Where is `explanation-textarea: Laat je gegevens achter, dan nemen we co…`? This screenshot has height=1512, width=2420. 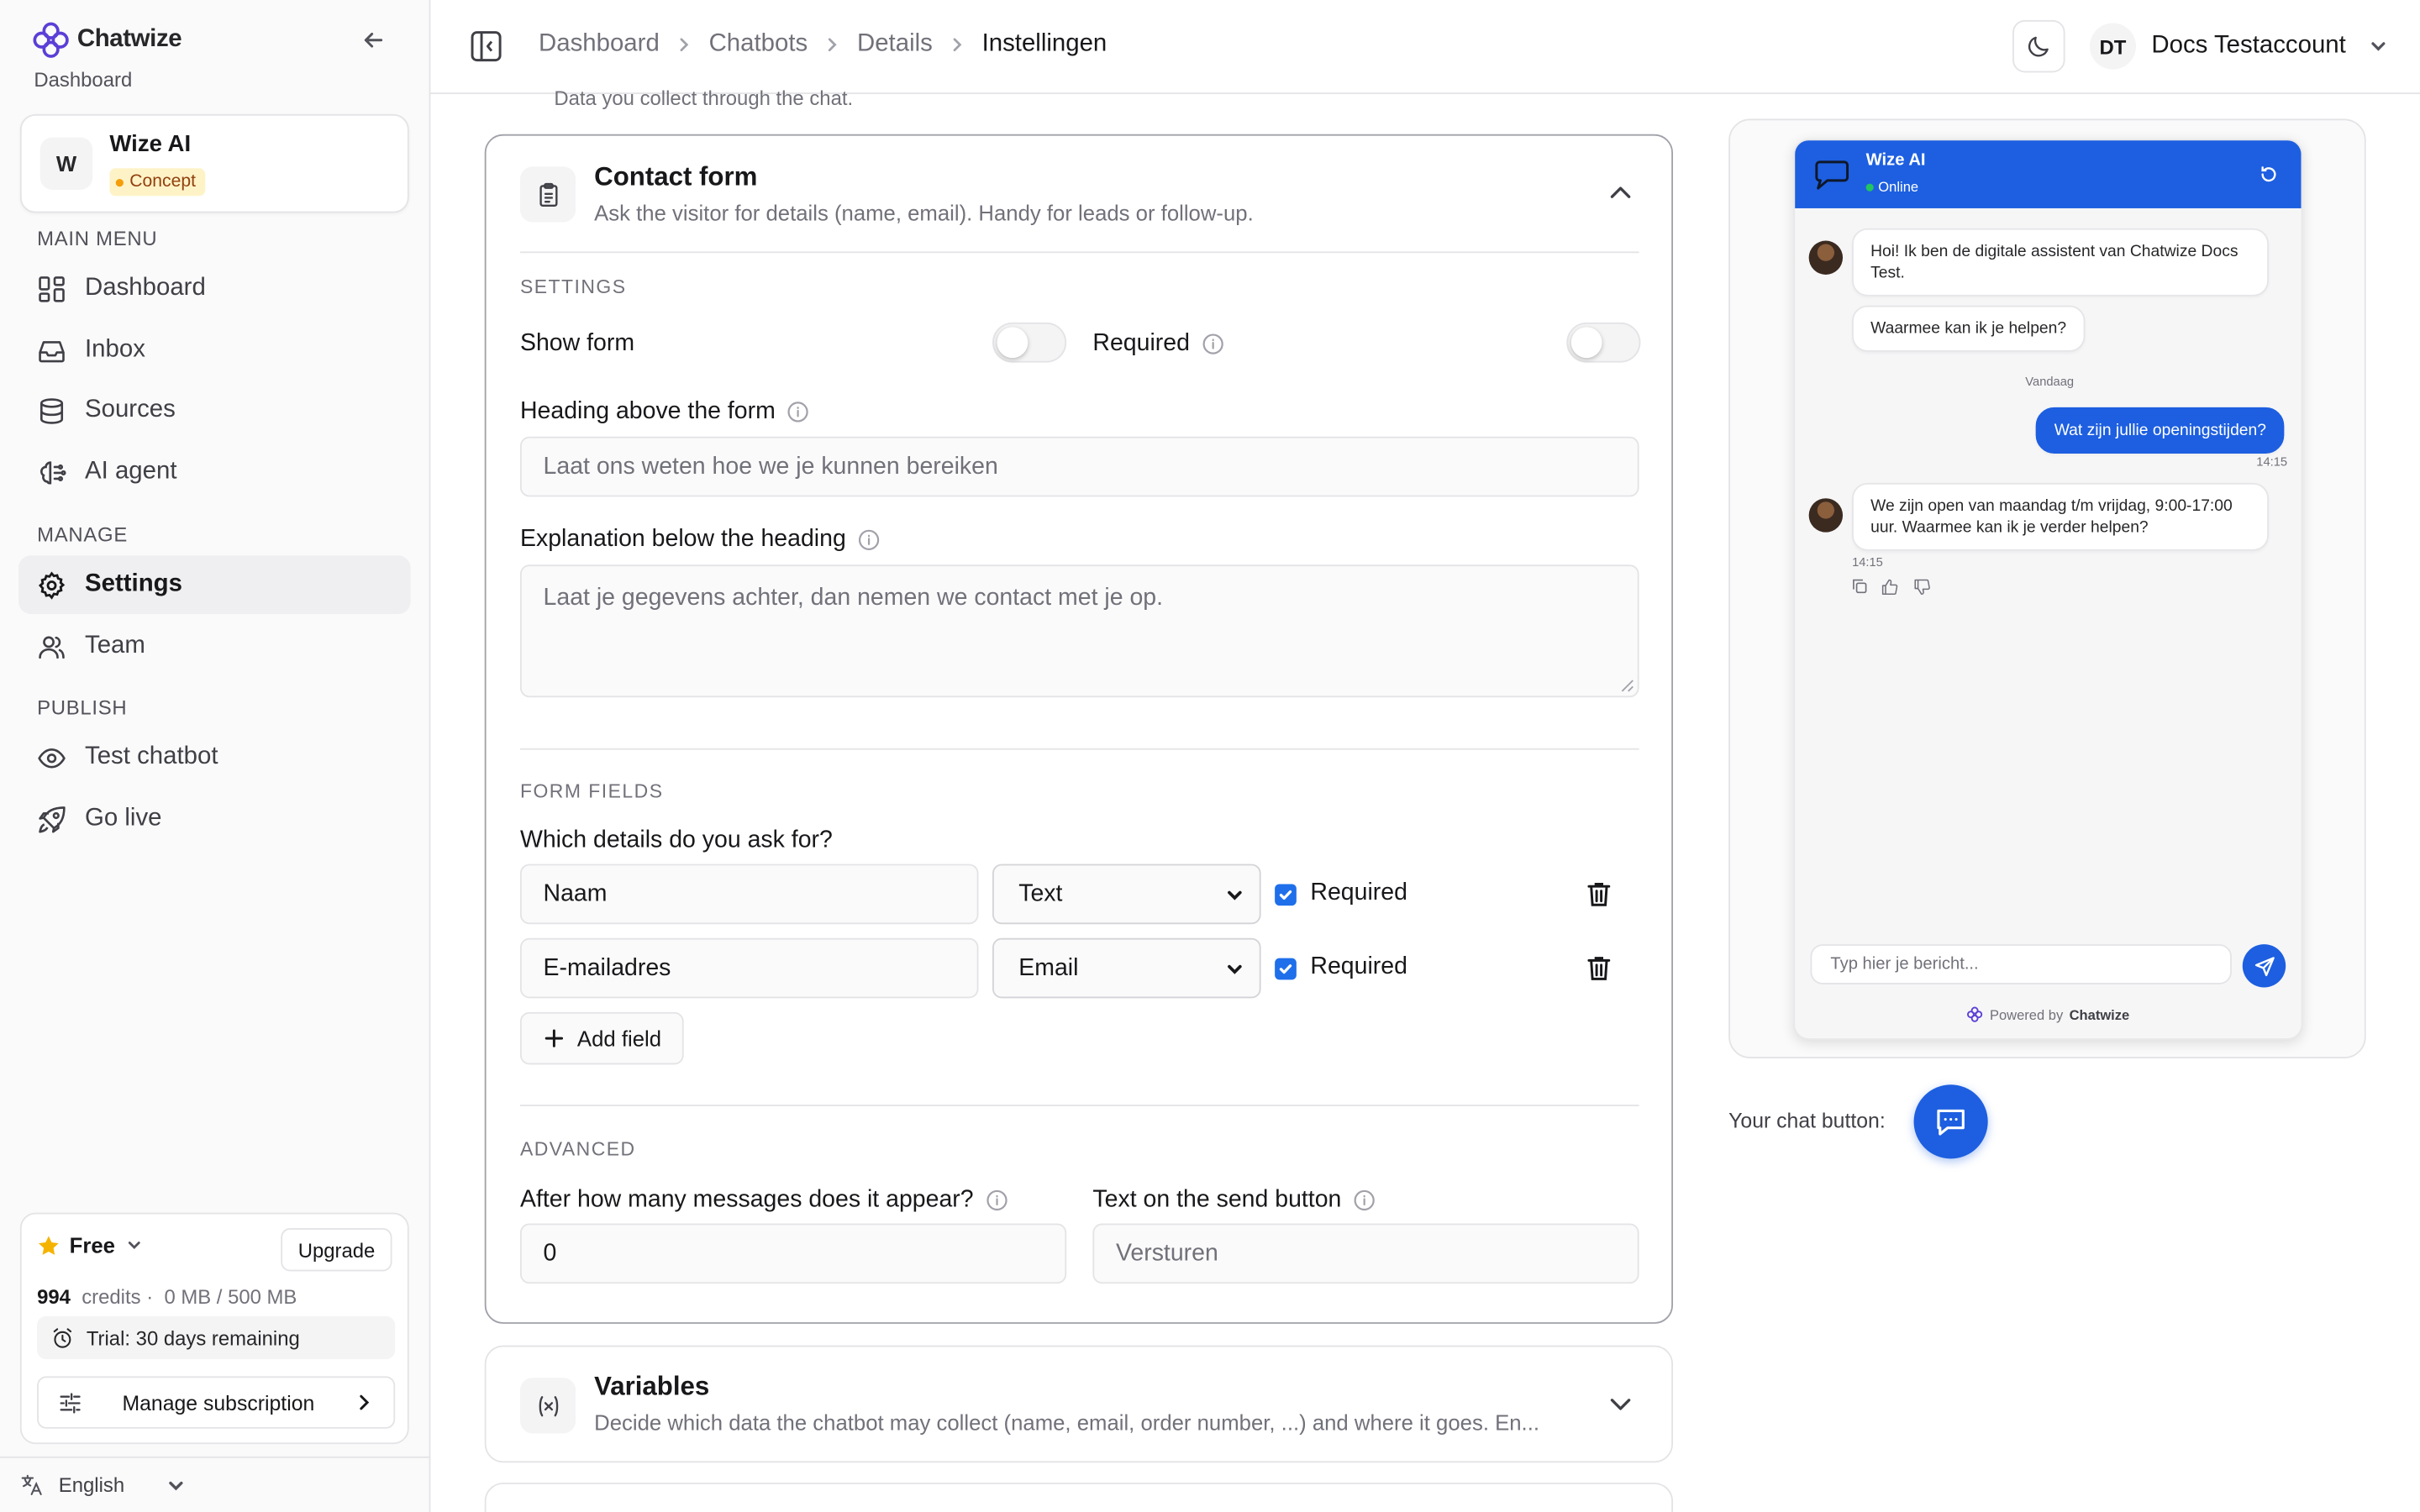 explanation-textarea: Laat je gegevens achter, dan nemen we co… is located at coordinates (1079, 631).